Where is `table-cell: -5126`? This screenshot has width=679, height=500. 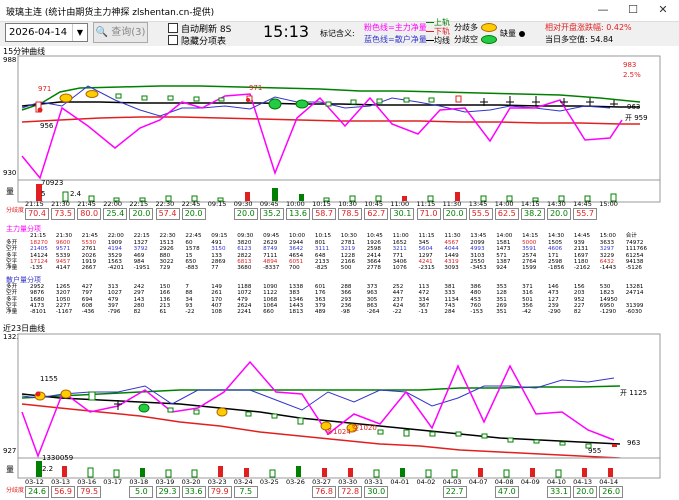
table-cell: -5126 is located at coordinates (633, 268).